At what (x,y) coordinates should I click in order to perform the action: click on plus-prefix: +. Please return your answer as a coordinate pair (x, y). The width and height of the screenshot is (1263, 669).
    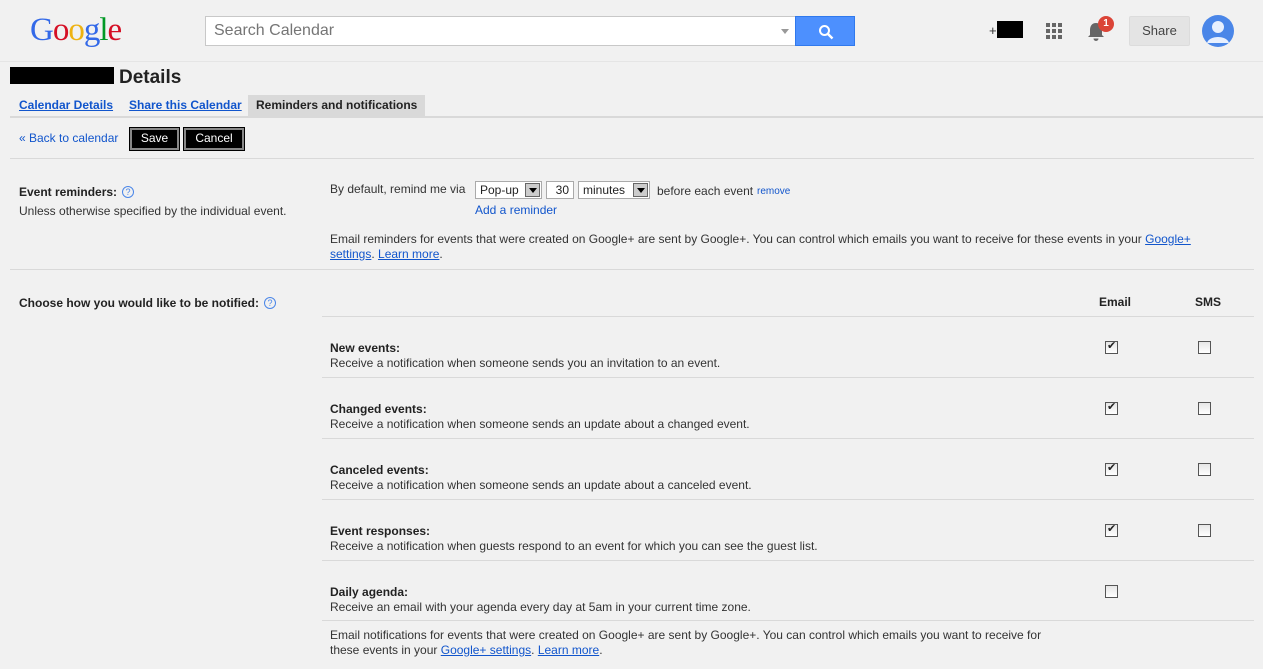
    Looking at the image, I should click on (993, 30).